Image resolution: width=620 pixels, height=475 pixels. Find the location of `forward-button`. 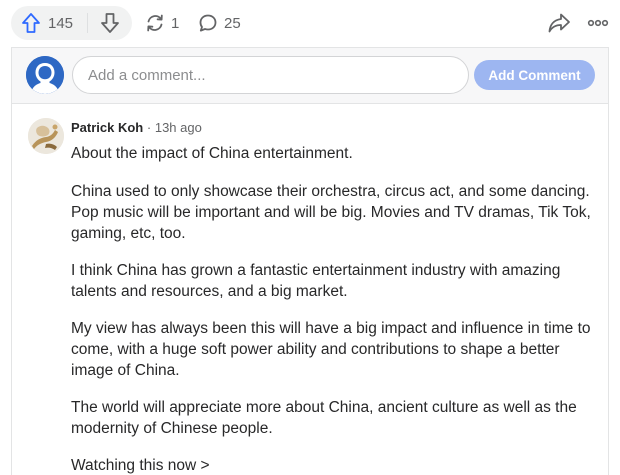

forward-button is located at coordinates (559, 23).